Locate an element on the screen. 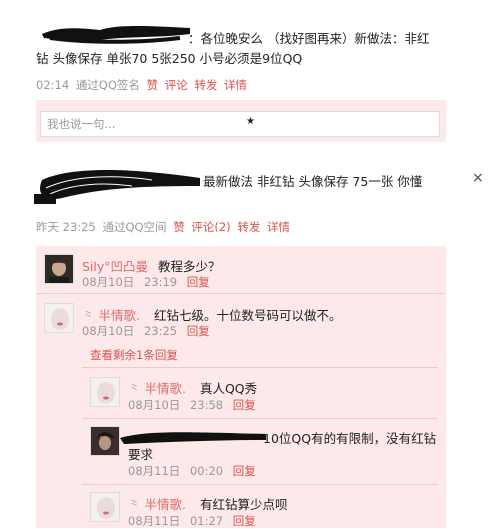 This screenshot has height=529, width=493. reply2-meta: 08月11日 00:20 回复 is located at coordinates (192, 471).